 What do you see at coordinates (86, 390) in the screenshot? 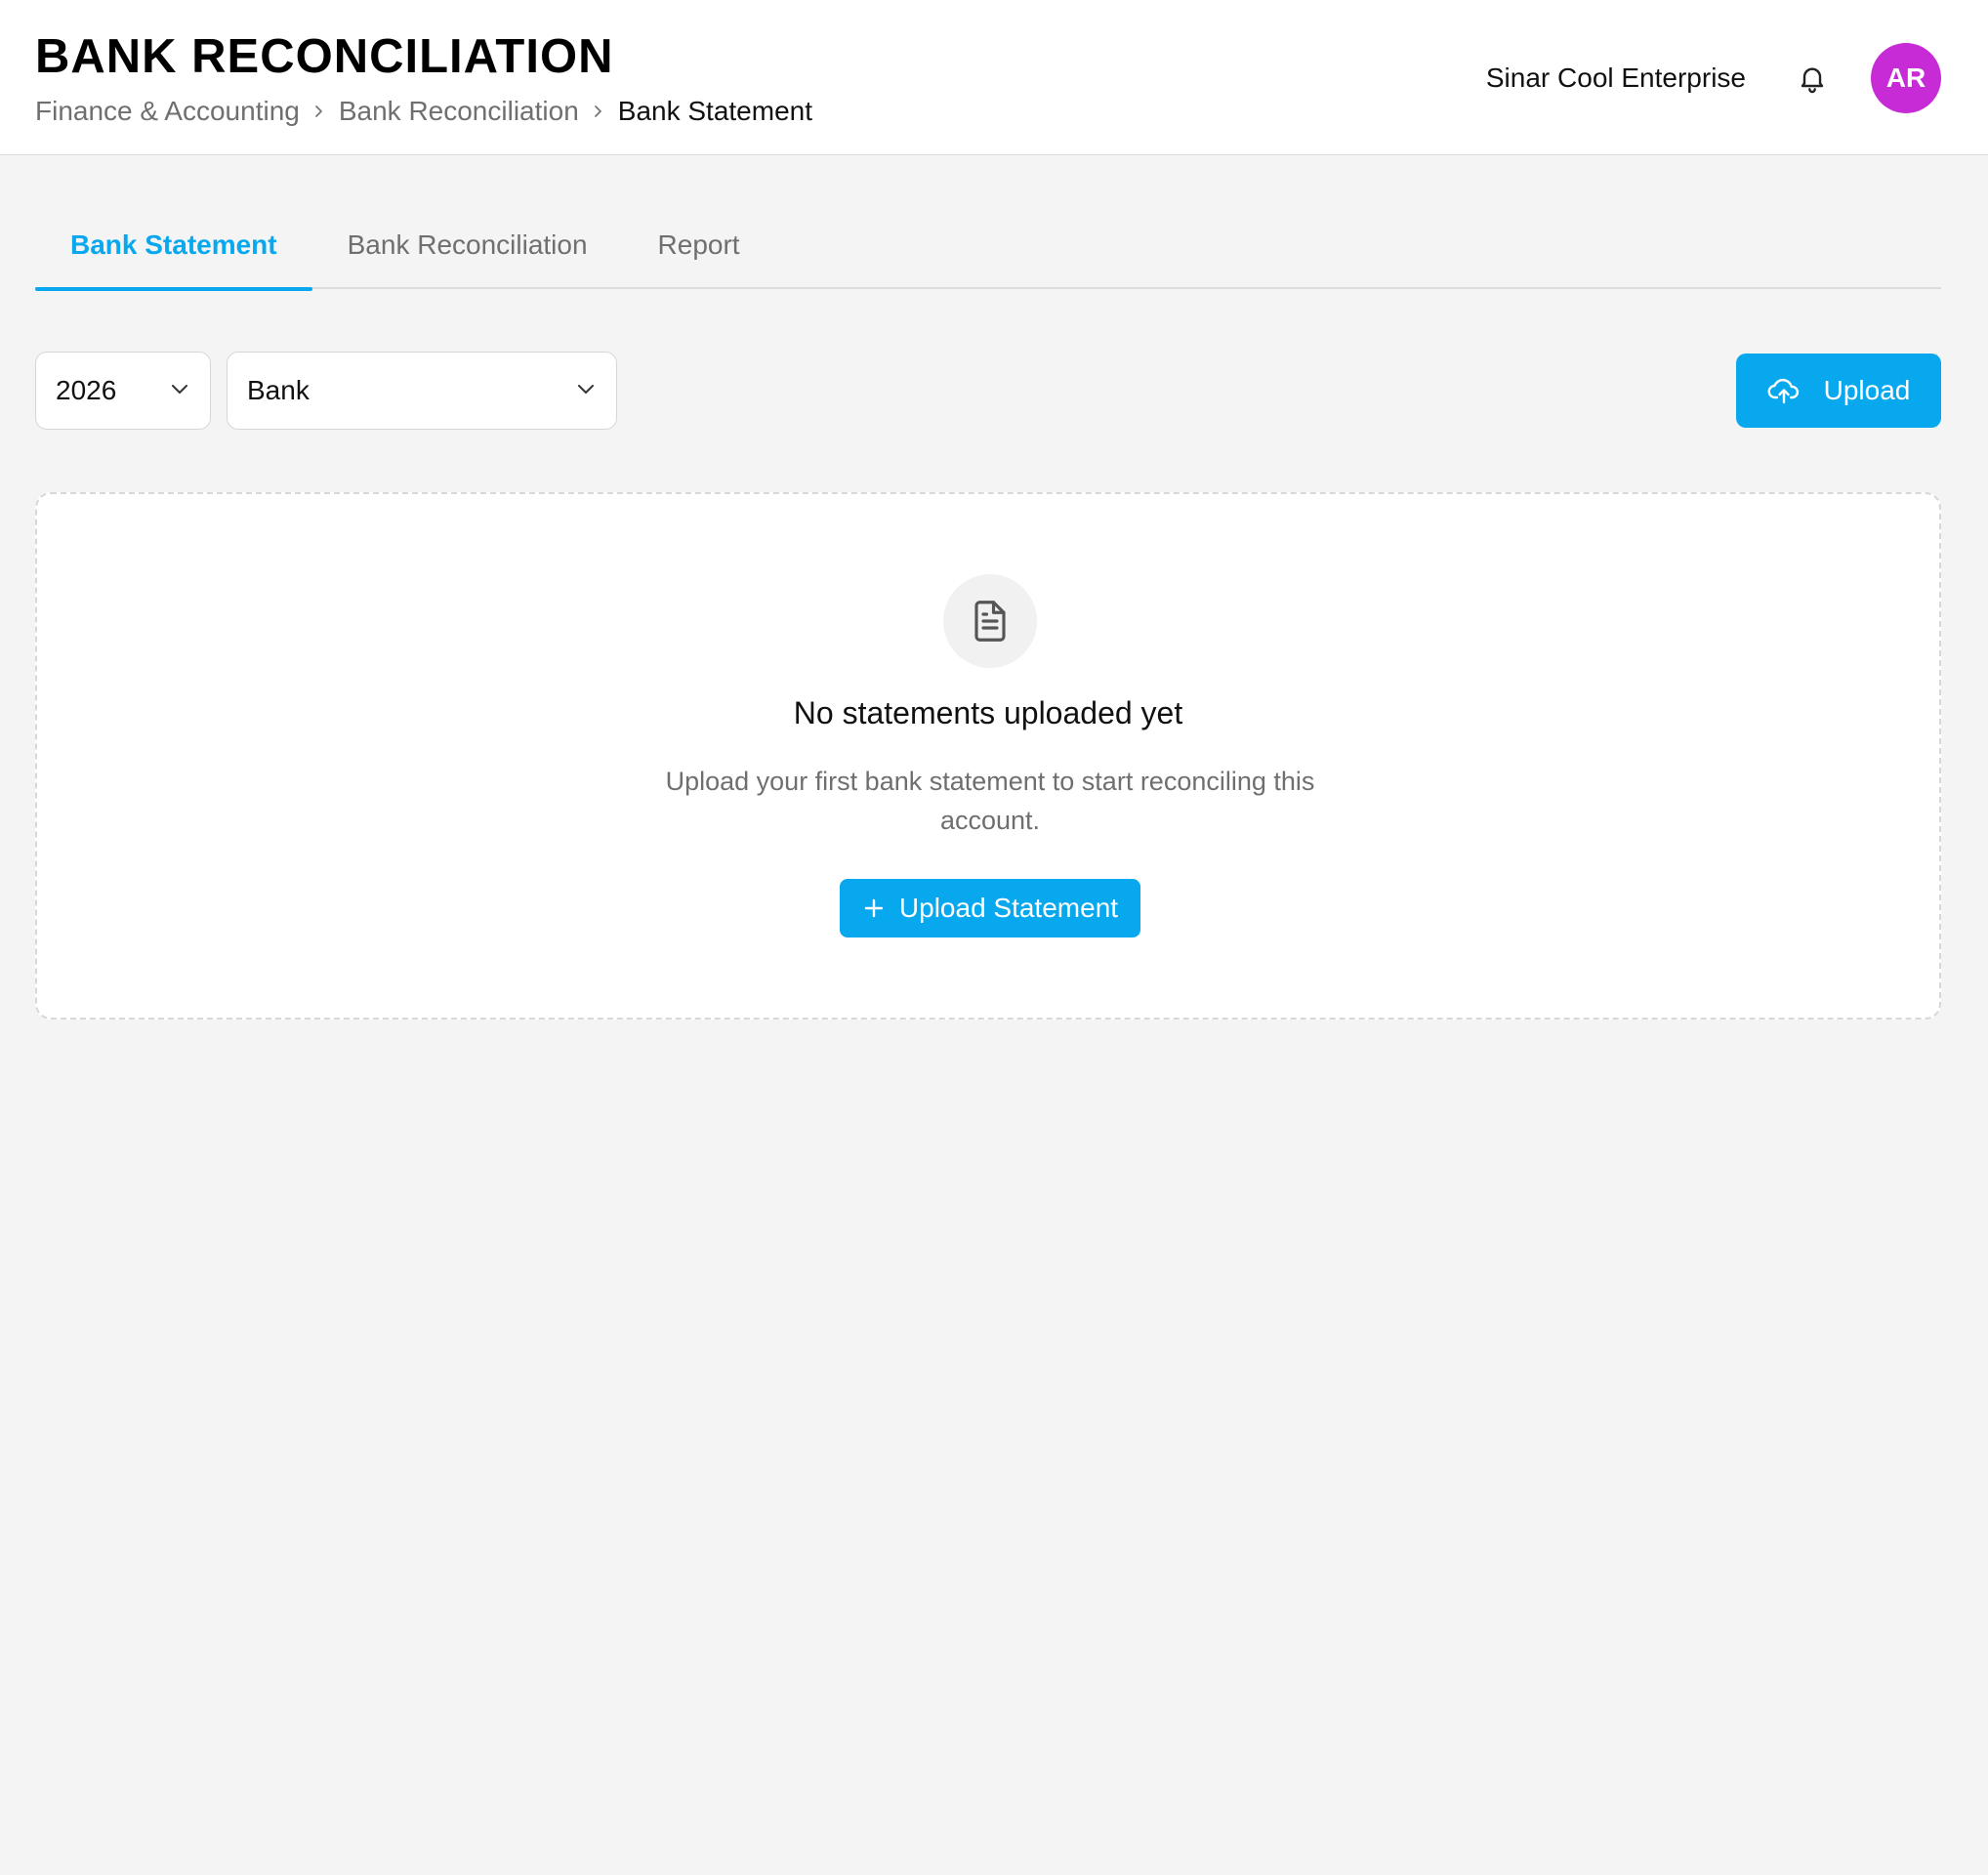
I see `year-select-value: 2026` at bounding box center [86, 390].